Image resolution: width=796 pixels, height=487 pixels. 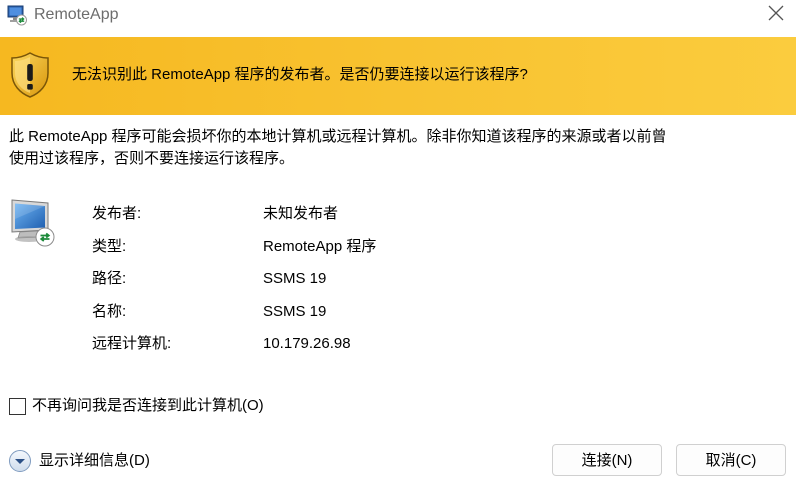 I want to click on close-icon, so click(x=776, y=15).